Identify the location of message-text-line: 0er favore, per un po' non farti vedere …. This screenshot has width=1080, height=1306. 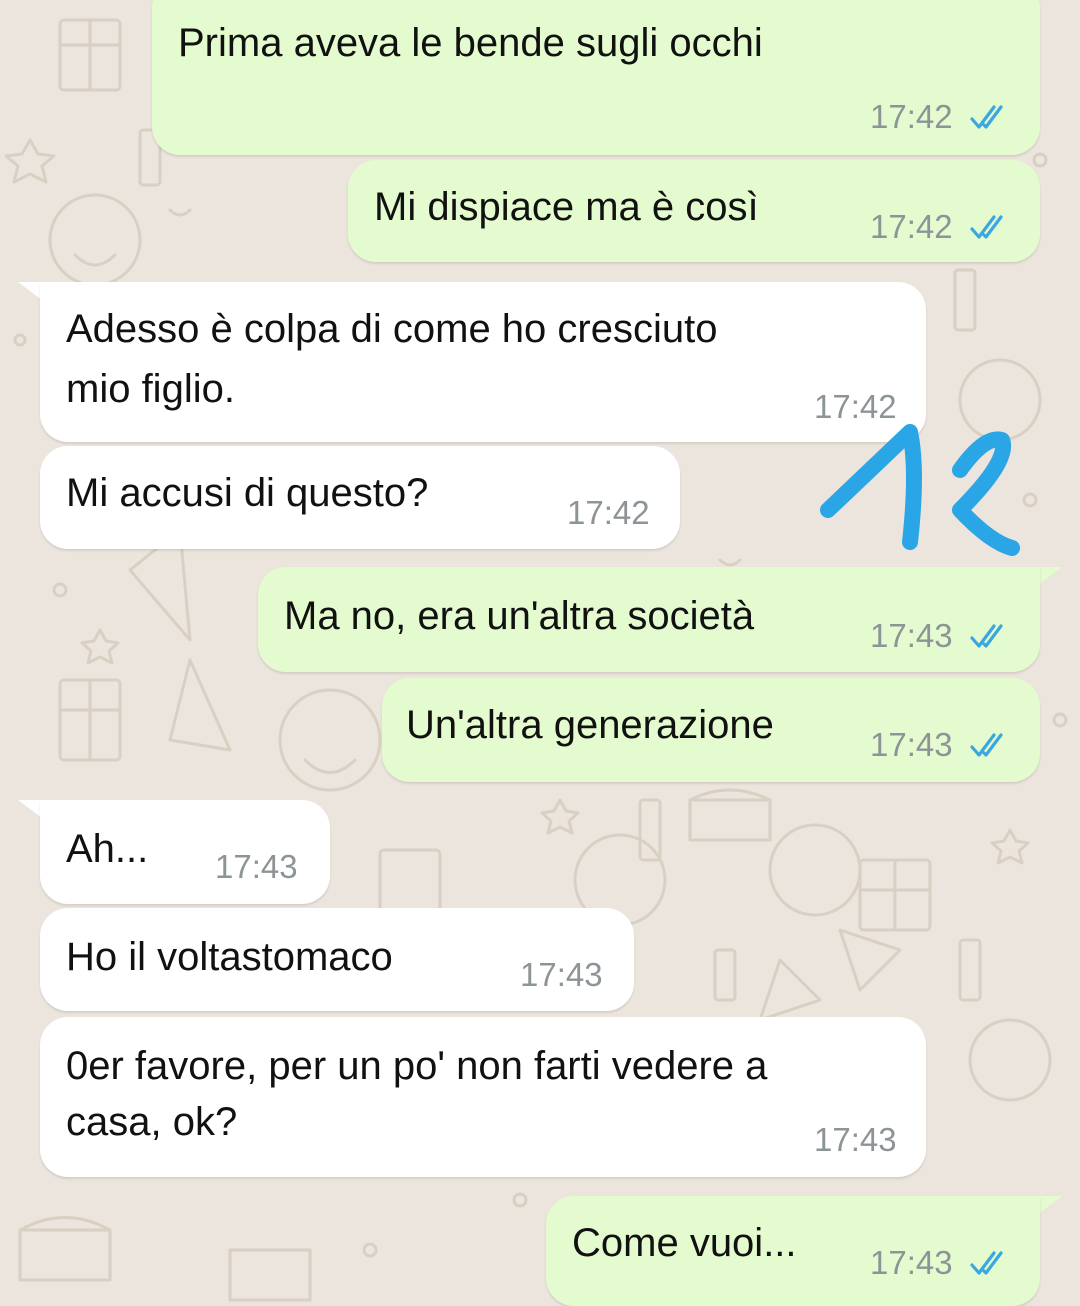
(417, 1066).